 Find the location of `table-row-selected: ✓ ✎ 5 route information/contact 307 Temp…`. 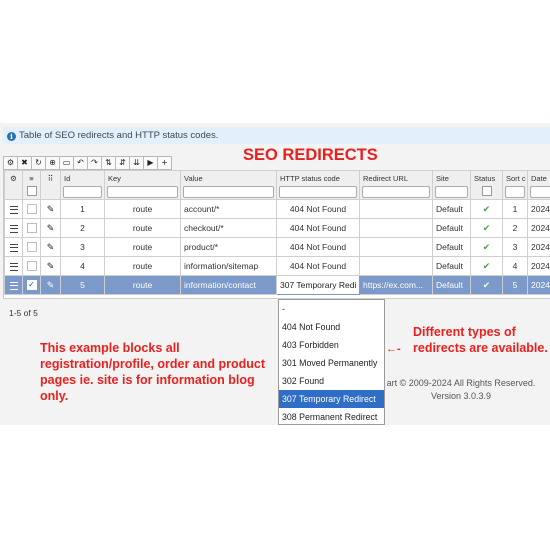

table-row-selected: ✓ ✎ 5 route information/contact 307 Temp… is located at coordinates (277, 285).